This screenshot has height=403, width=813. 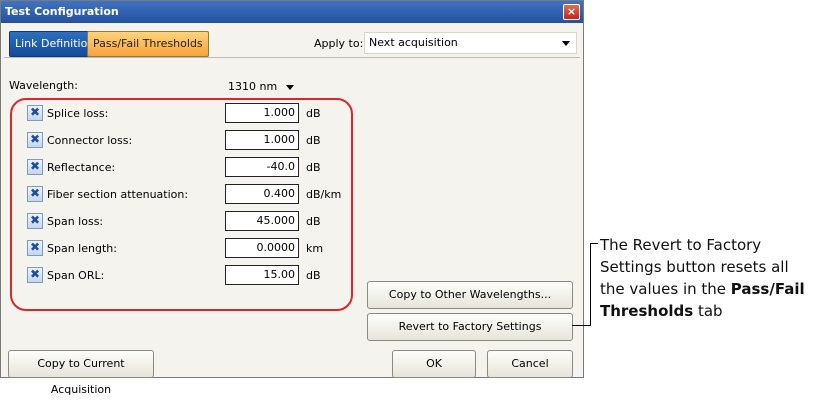 I want to click on wavelength-value: 1310 nm, so click(x=253, y=86).